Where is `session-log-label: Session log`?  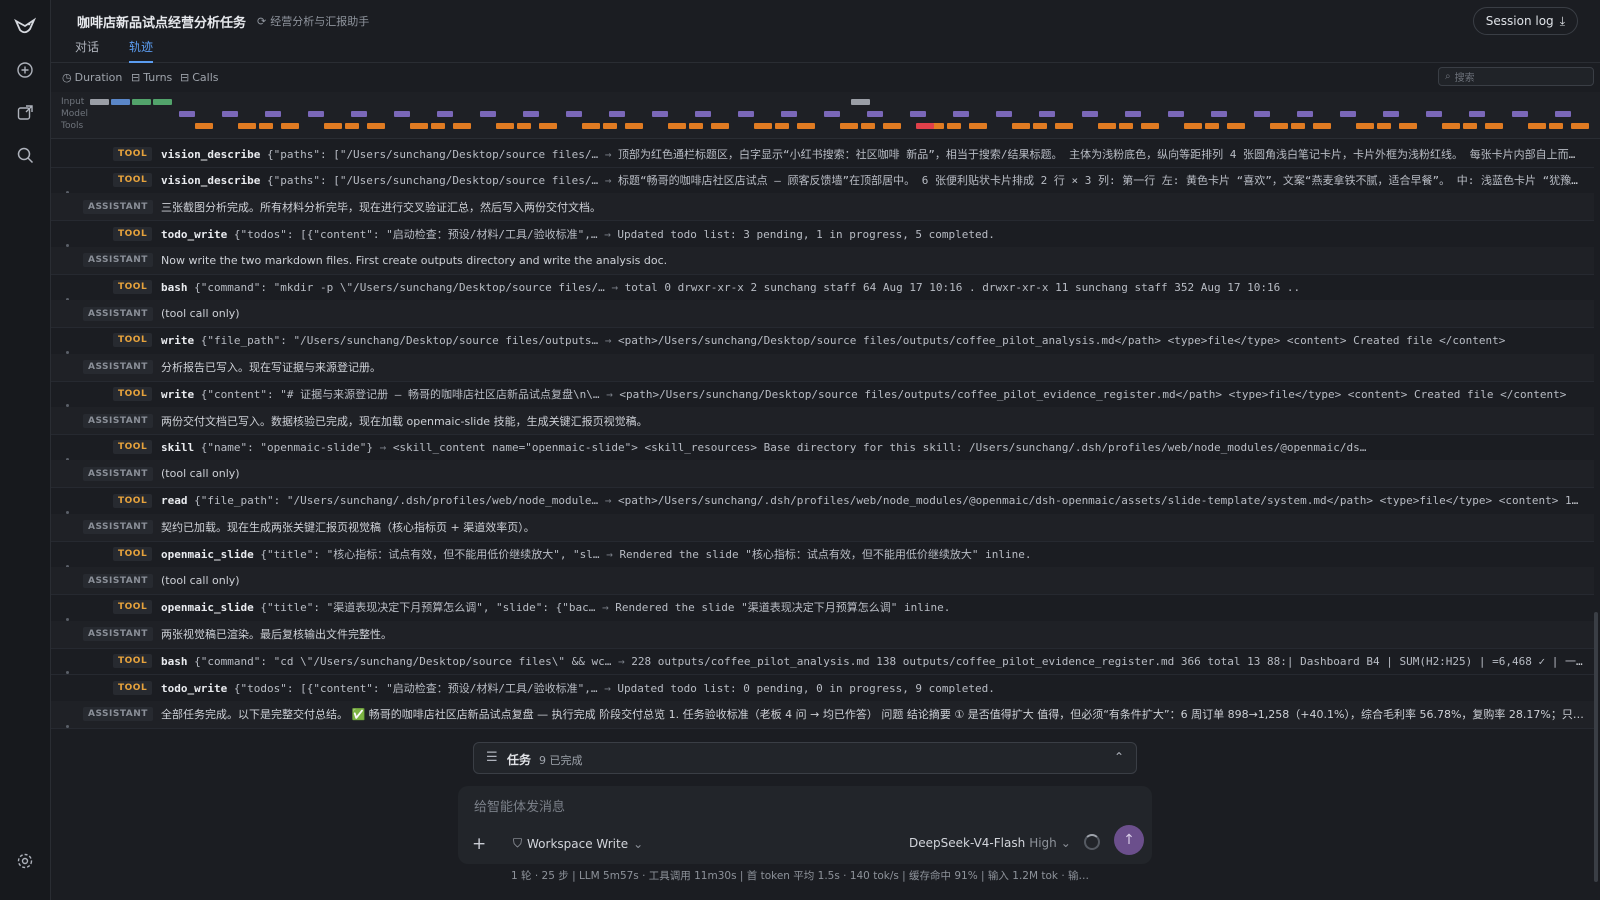 session-log-label: Session log is located at coordinates (1519, 21).